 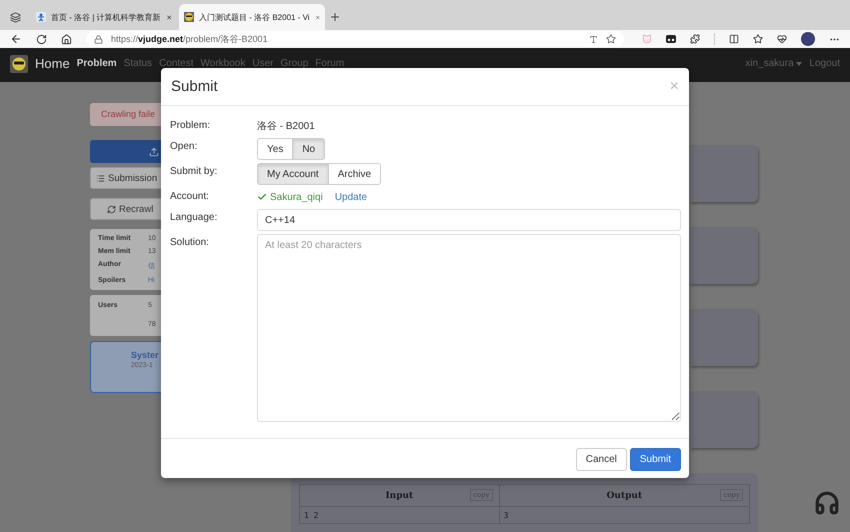 I want to click on home-icon, so click(x=66, y=39).